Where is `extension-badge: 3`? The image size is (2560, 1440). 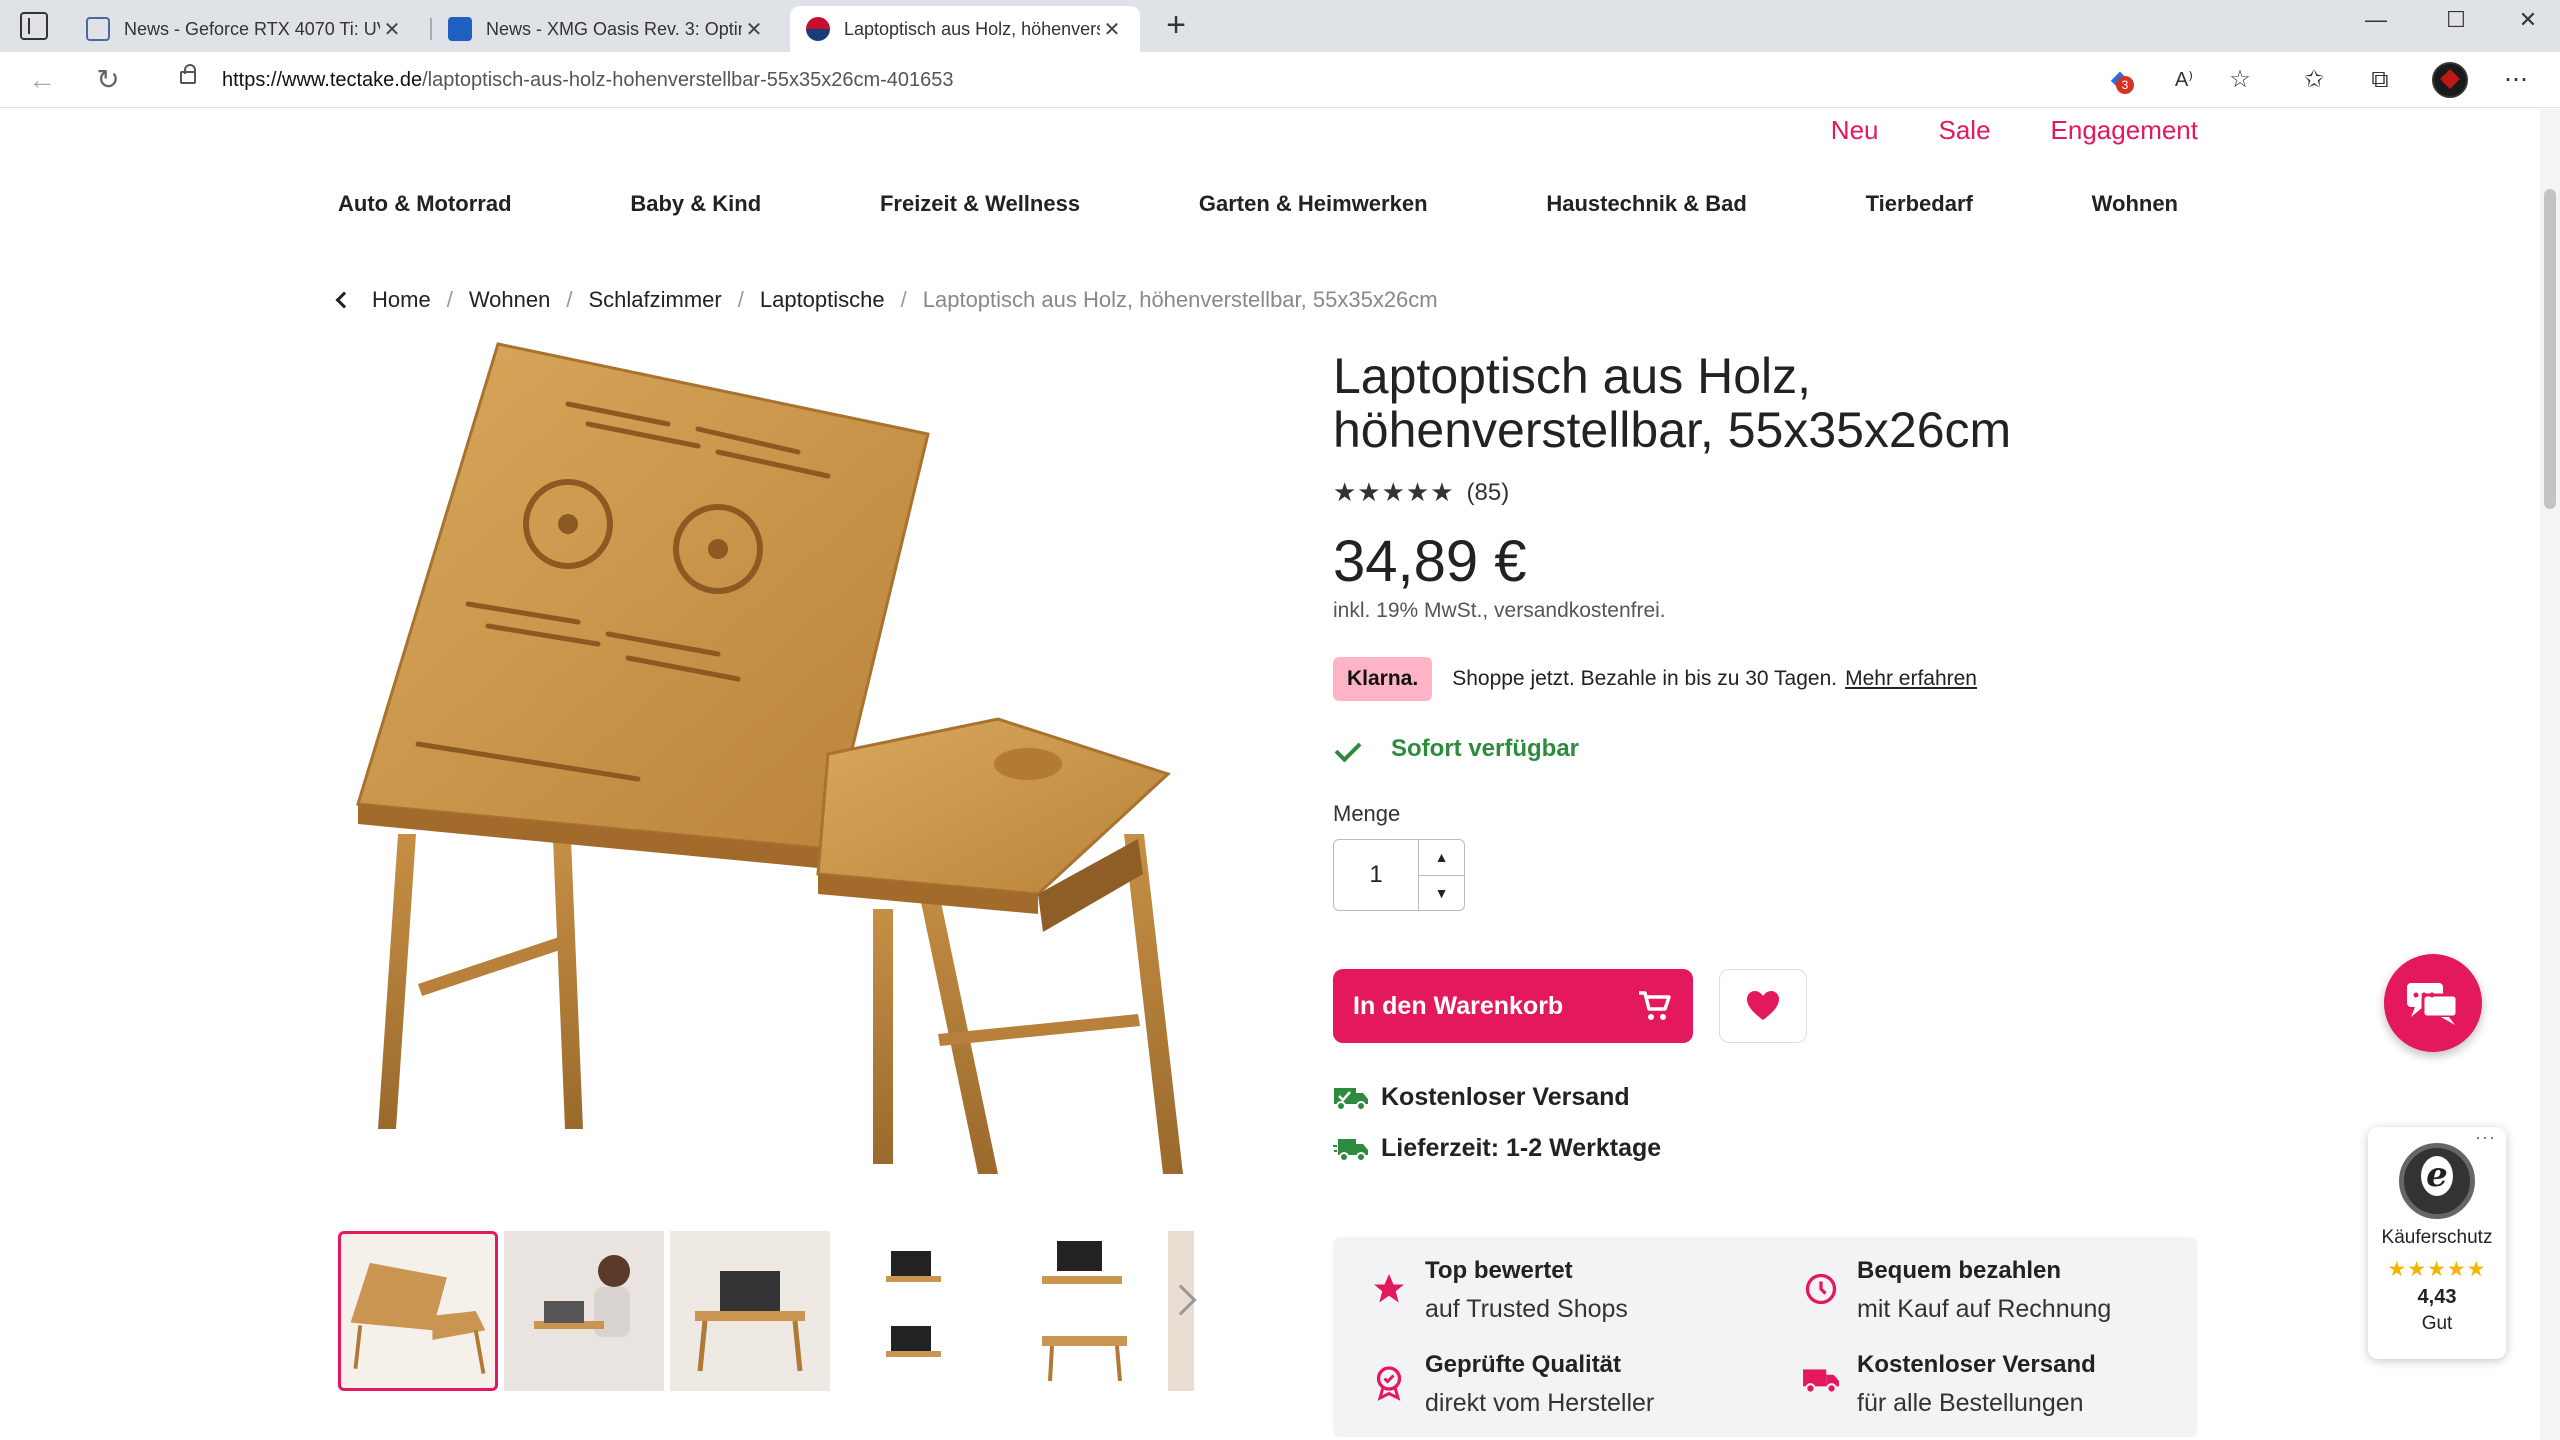 extension-badge: 3 is located at coordinates (2125, 85).